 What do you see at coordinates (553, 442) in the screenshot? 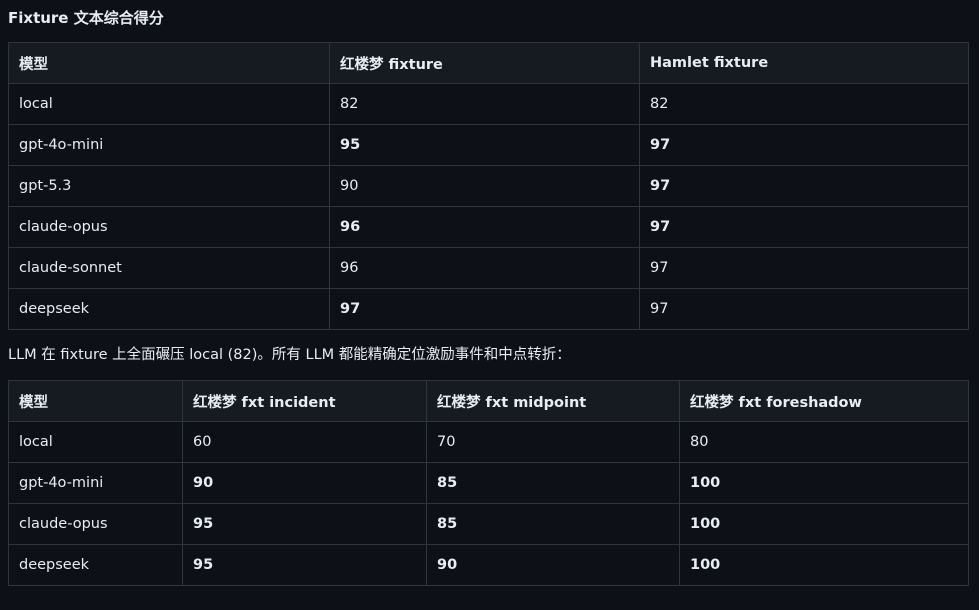
I see `table-cell: 70` at bounding box center [553, 442].